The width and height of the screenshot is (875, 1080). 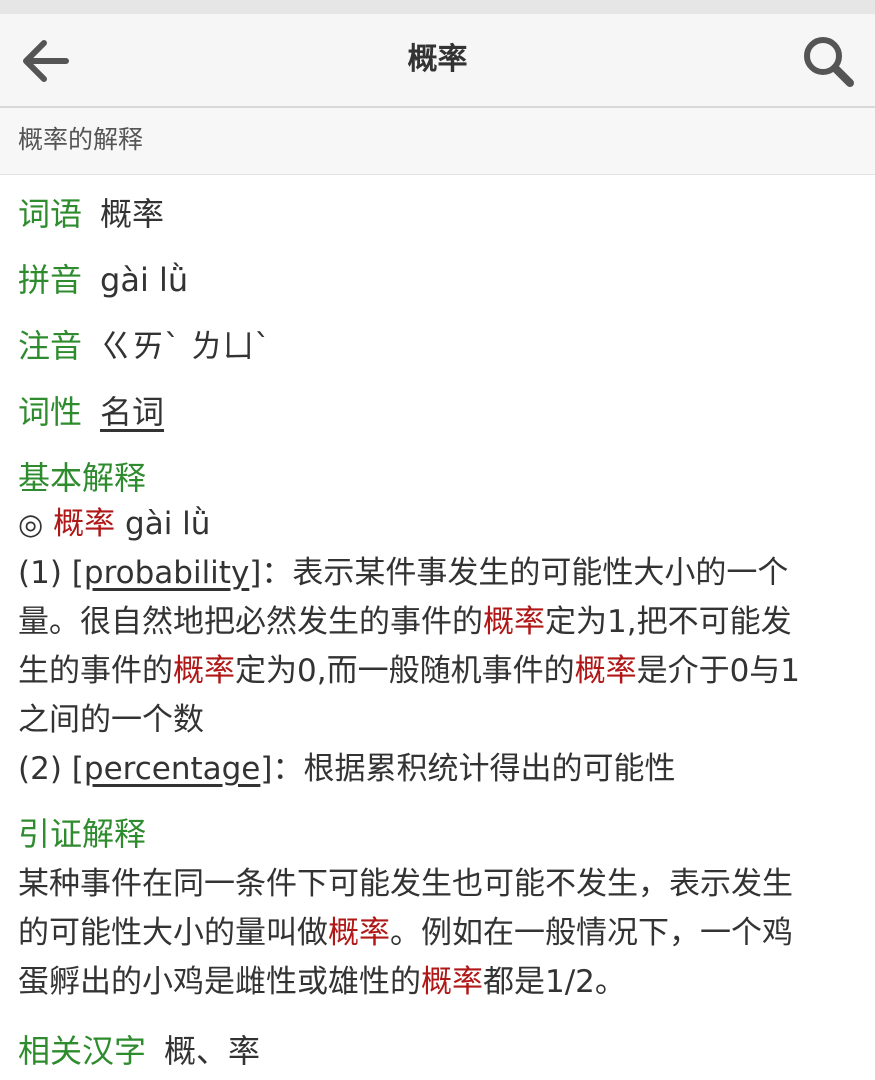 What do you see at coordinates (255, 573) in the screenshot?
I see `def1-close-bracket: ]` at bounding box center [255, 573].